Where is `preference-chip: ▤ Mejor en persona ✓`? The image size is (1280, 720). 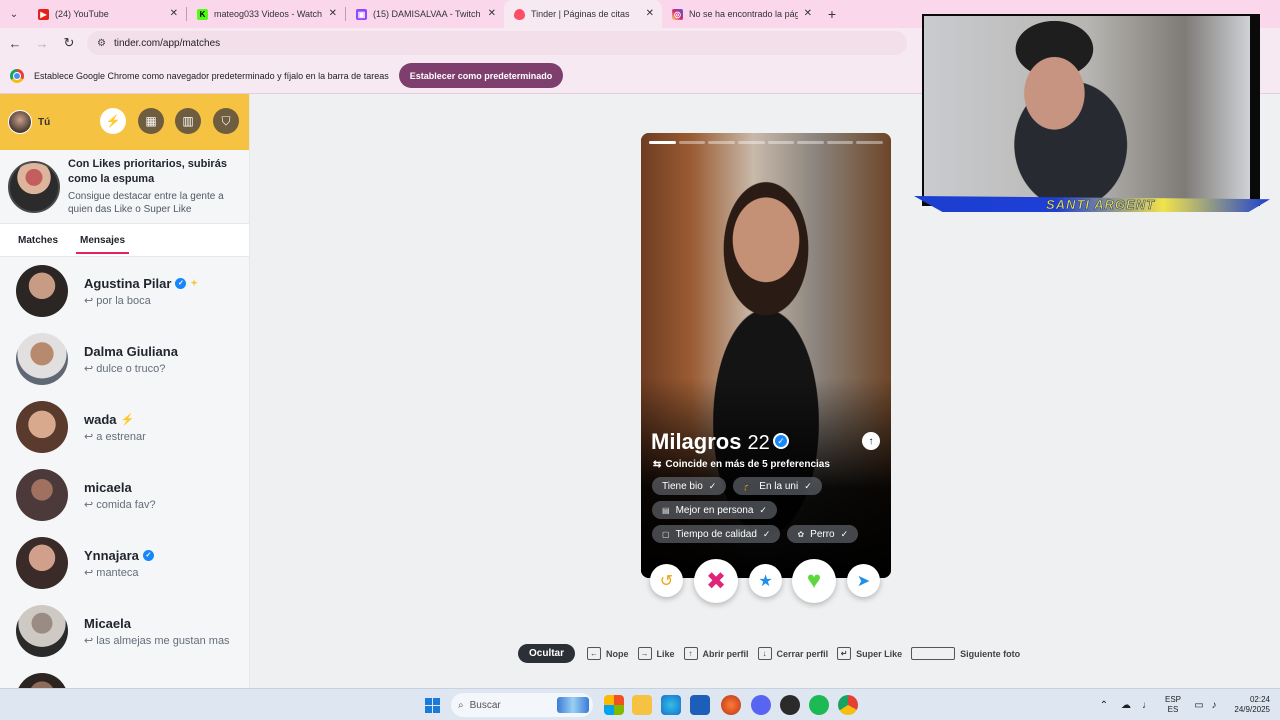
preference-chip: ▤ Mejor en persona ✓ is located at coordinates (714, 510).